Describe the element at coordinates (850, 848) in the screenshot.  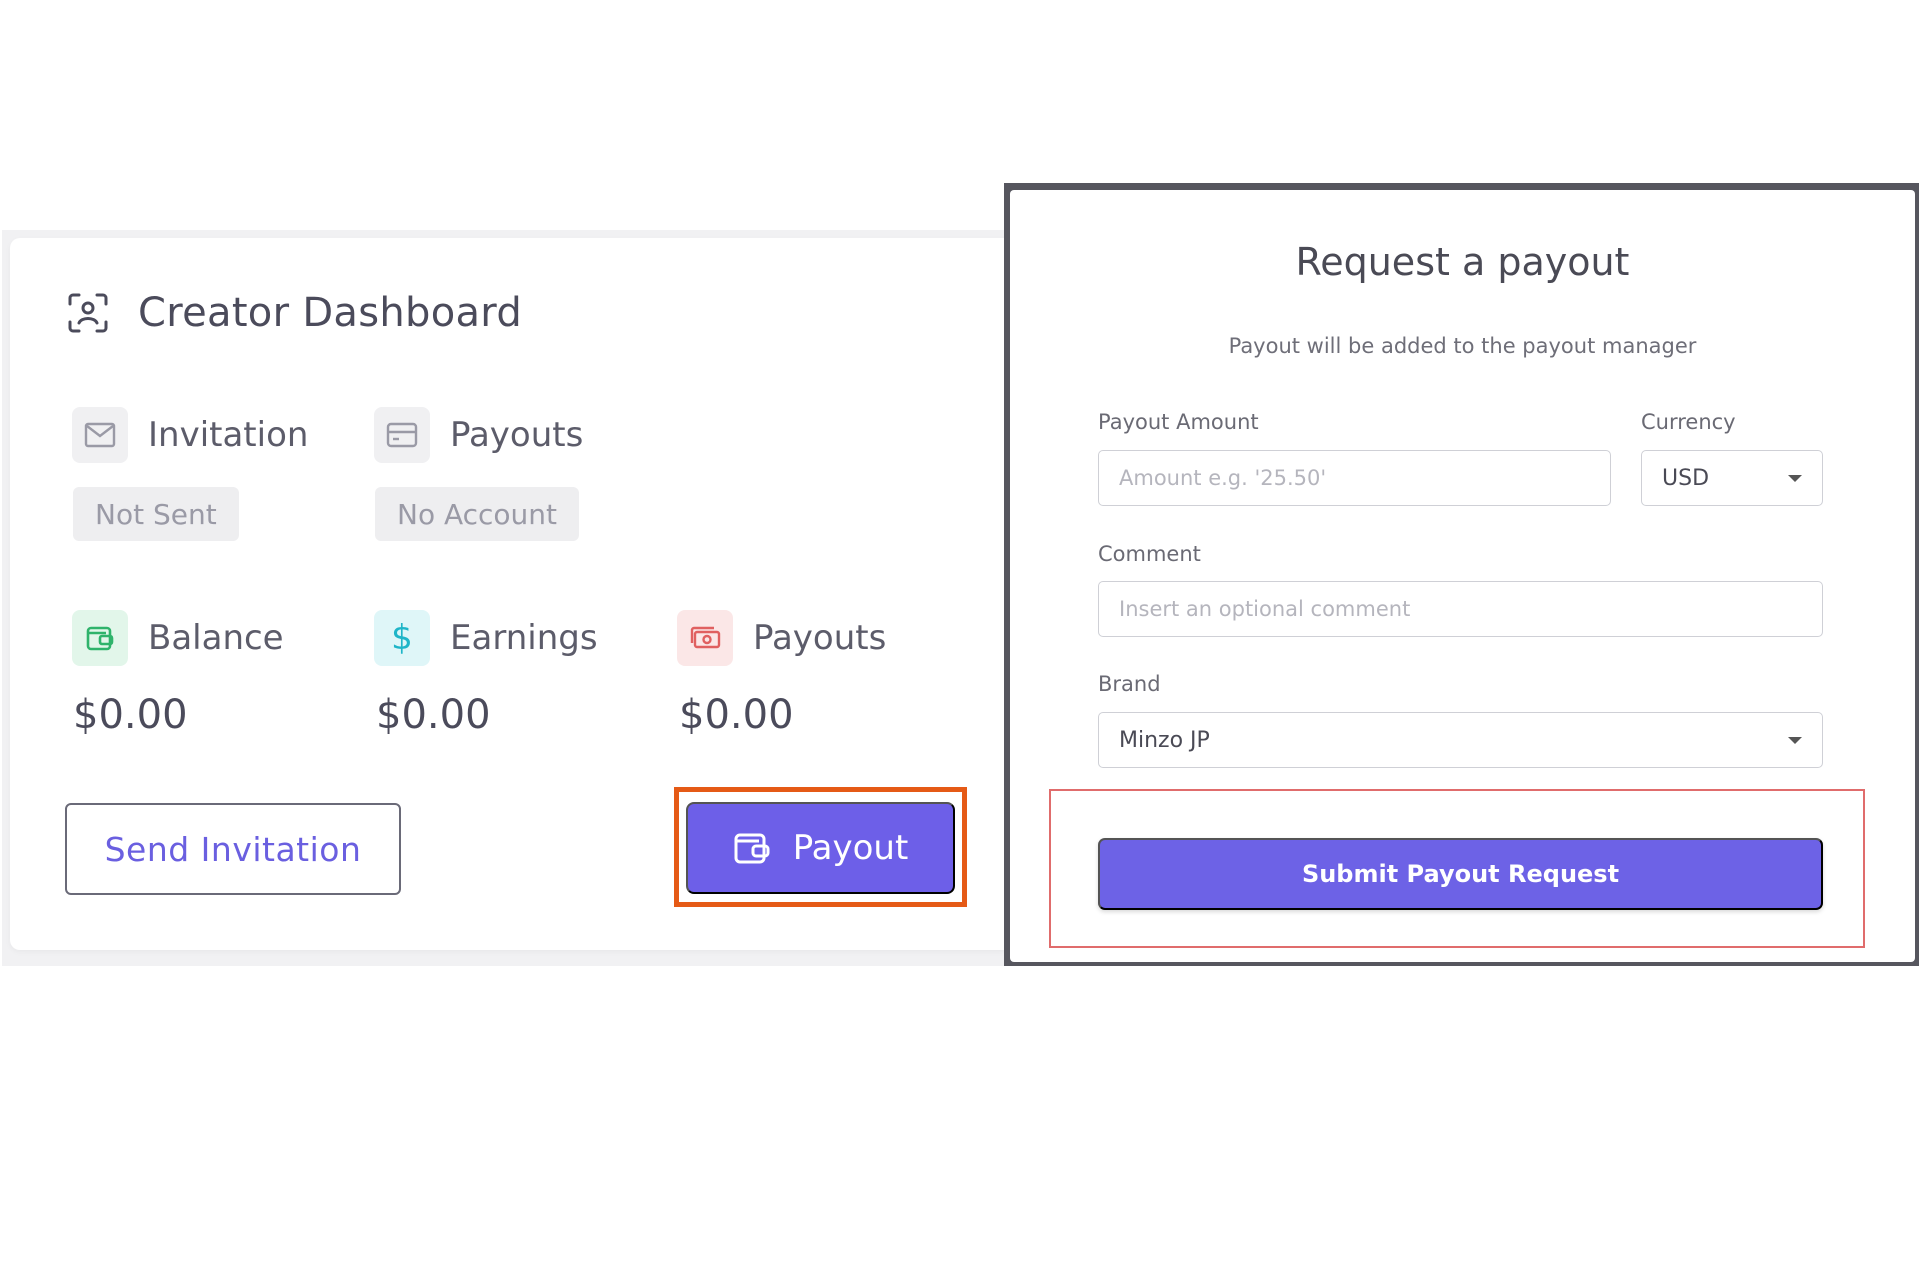
I see `payout-button-label: Payout` at that location.